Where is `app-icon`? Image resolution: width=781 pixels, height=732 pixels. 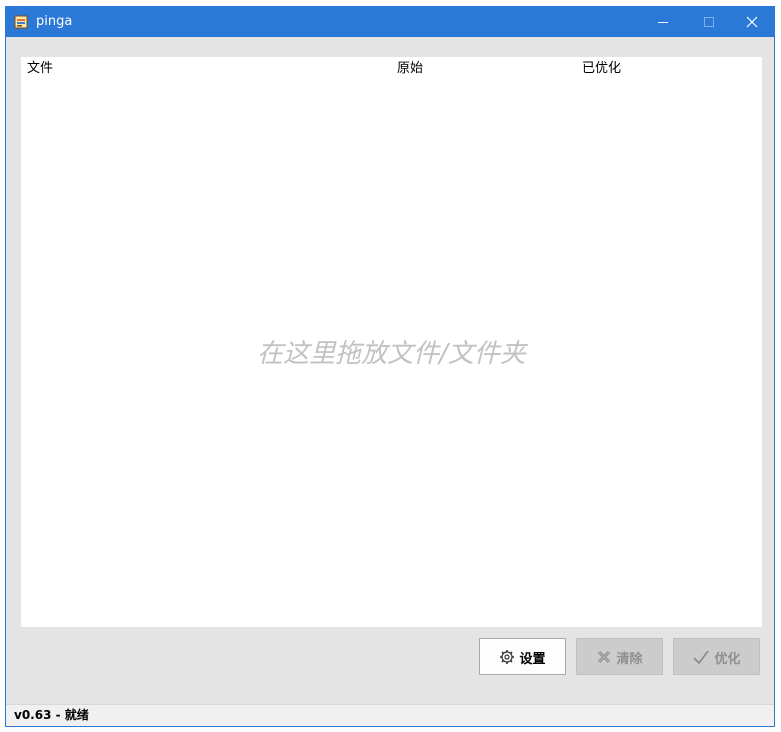
app-icon is located at coordinates (21, 22).